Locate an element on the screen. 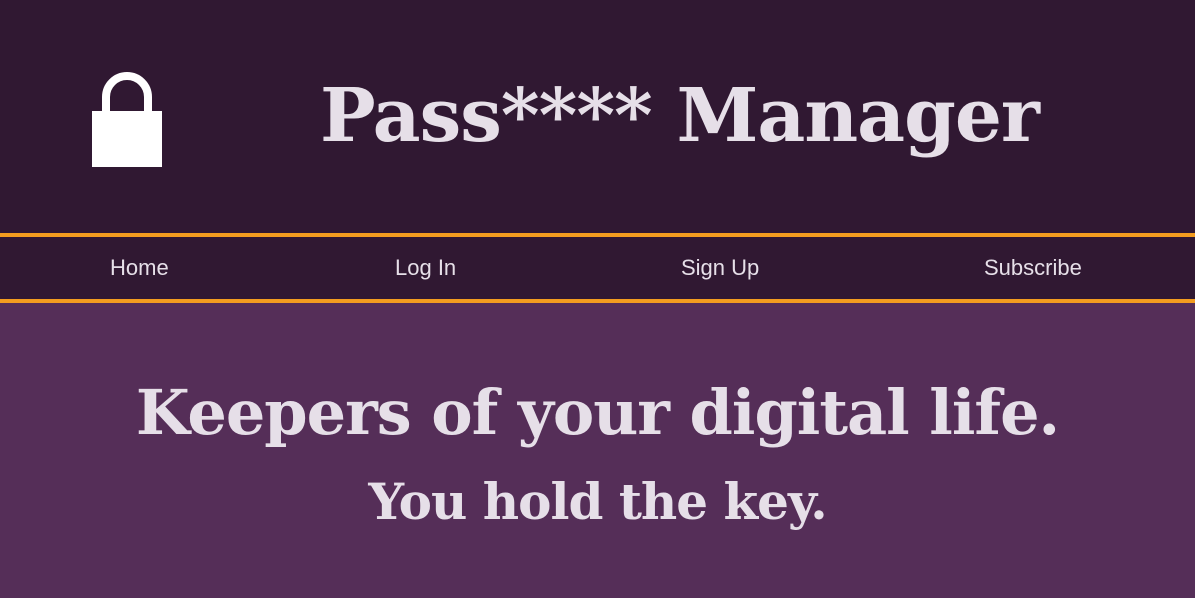 The image size is (1195, 598). hero-tagline: You hold the key. is located at coordinates (597, 501).